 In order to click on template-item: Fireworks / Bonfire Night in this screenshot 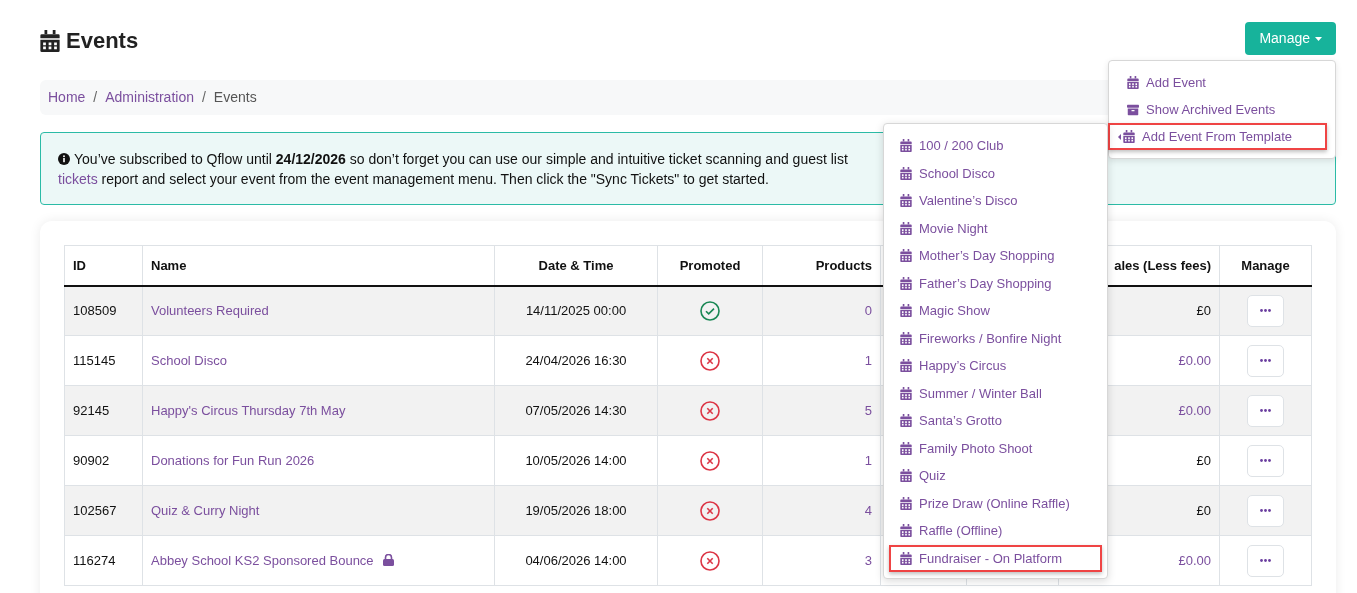, I will do `click(995, 338)`.